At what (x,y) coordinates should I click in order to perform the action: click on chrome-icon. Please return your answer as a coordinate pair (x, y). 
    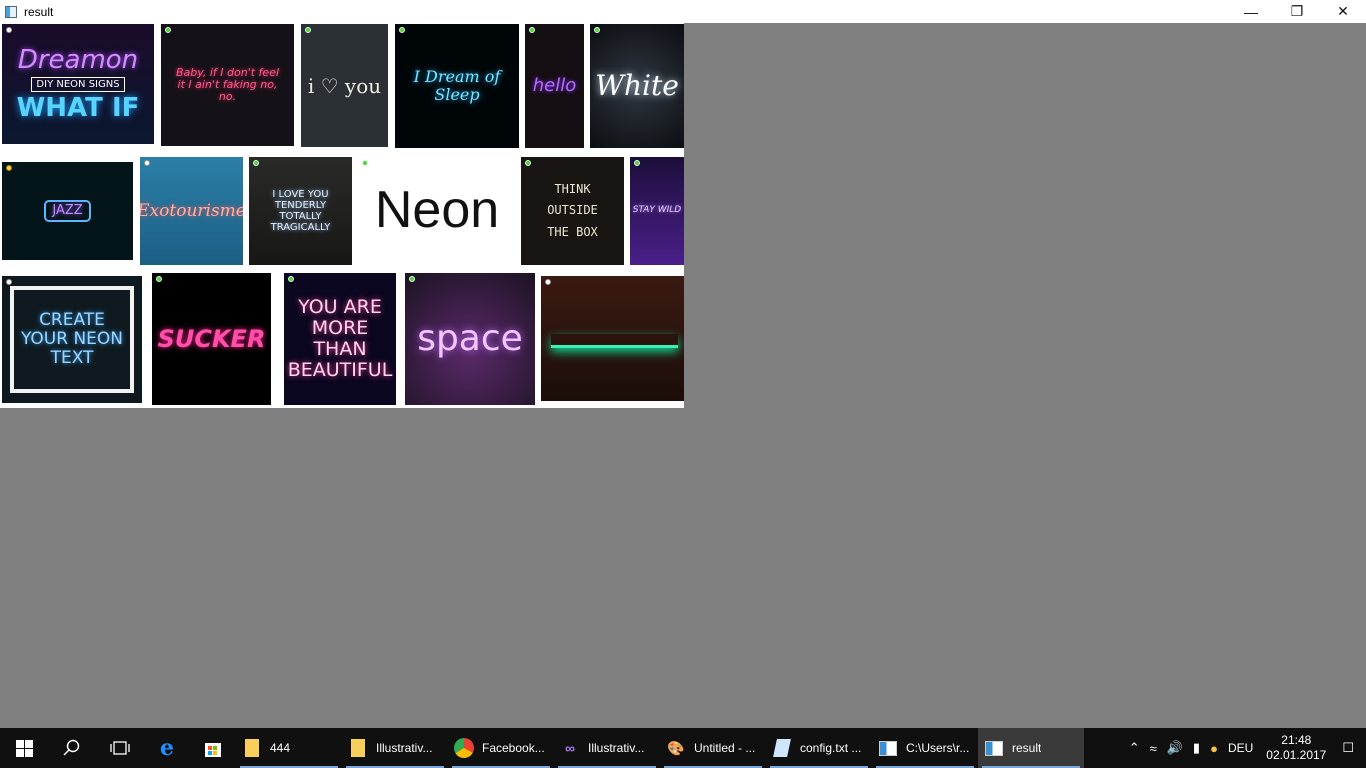
    Looking at the image, I should click on (464, 748).